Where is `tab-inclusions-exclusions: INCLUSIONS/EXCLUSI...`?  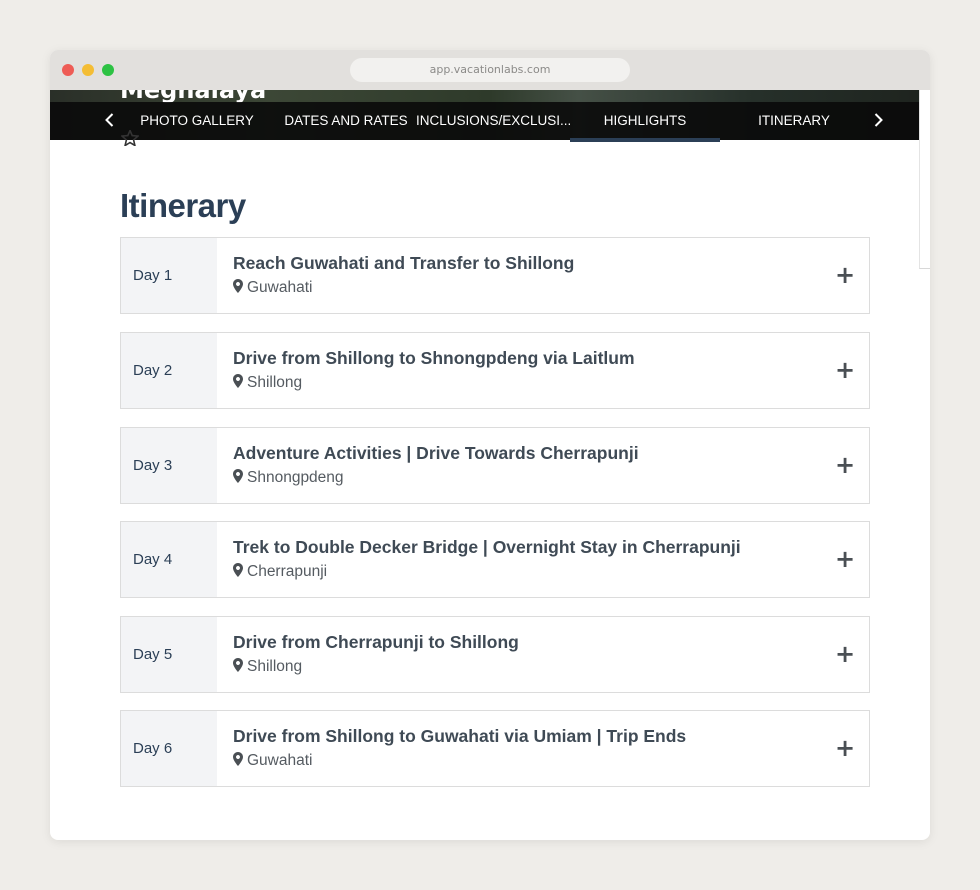 tab-inclusions-exclusions: INCLUSIONS/EXCLUSI... is located at coordinates (493, 121).